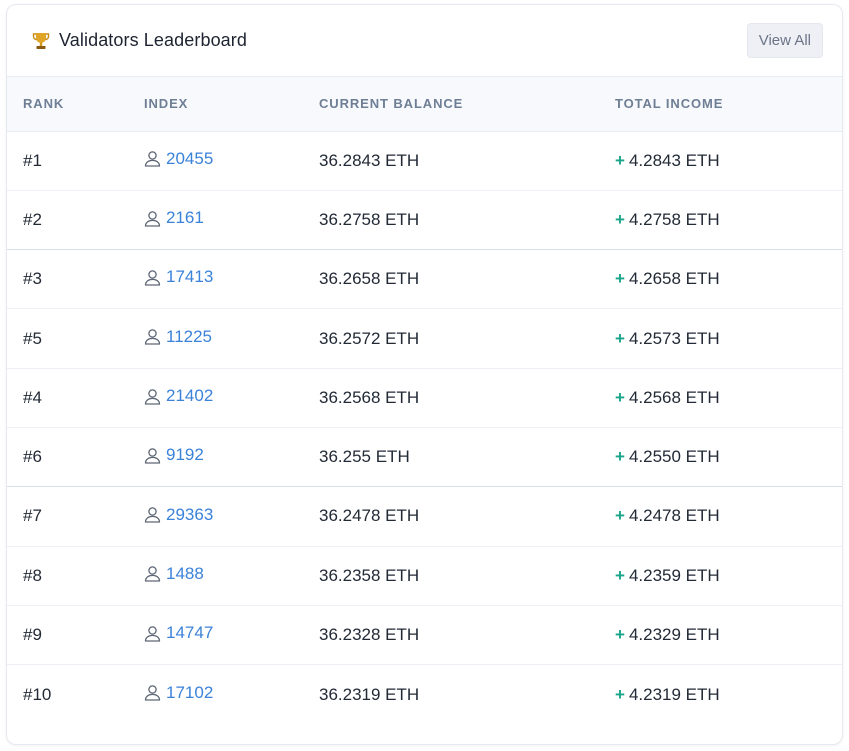  What do you see at coordinates (728, 635) in the screenshot?
I see `income-cell: +4.2329 ETH` at bounding box center [728, 635].